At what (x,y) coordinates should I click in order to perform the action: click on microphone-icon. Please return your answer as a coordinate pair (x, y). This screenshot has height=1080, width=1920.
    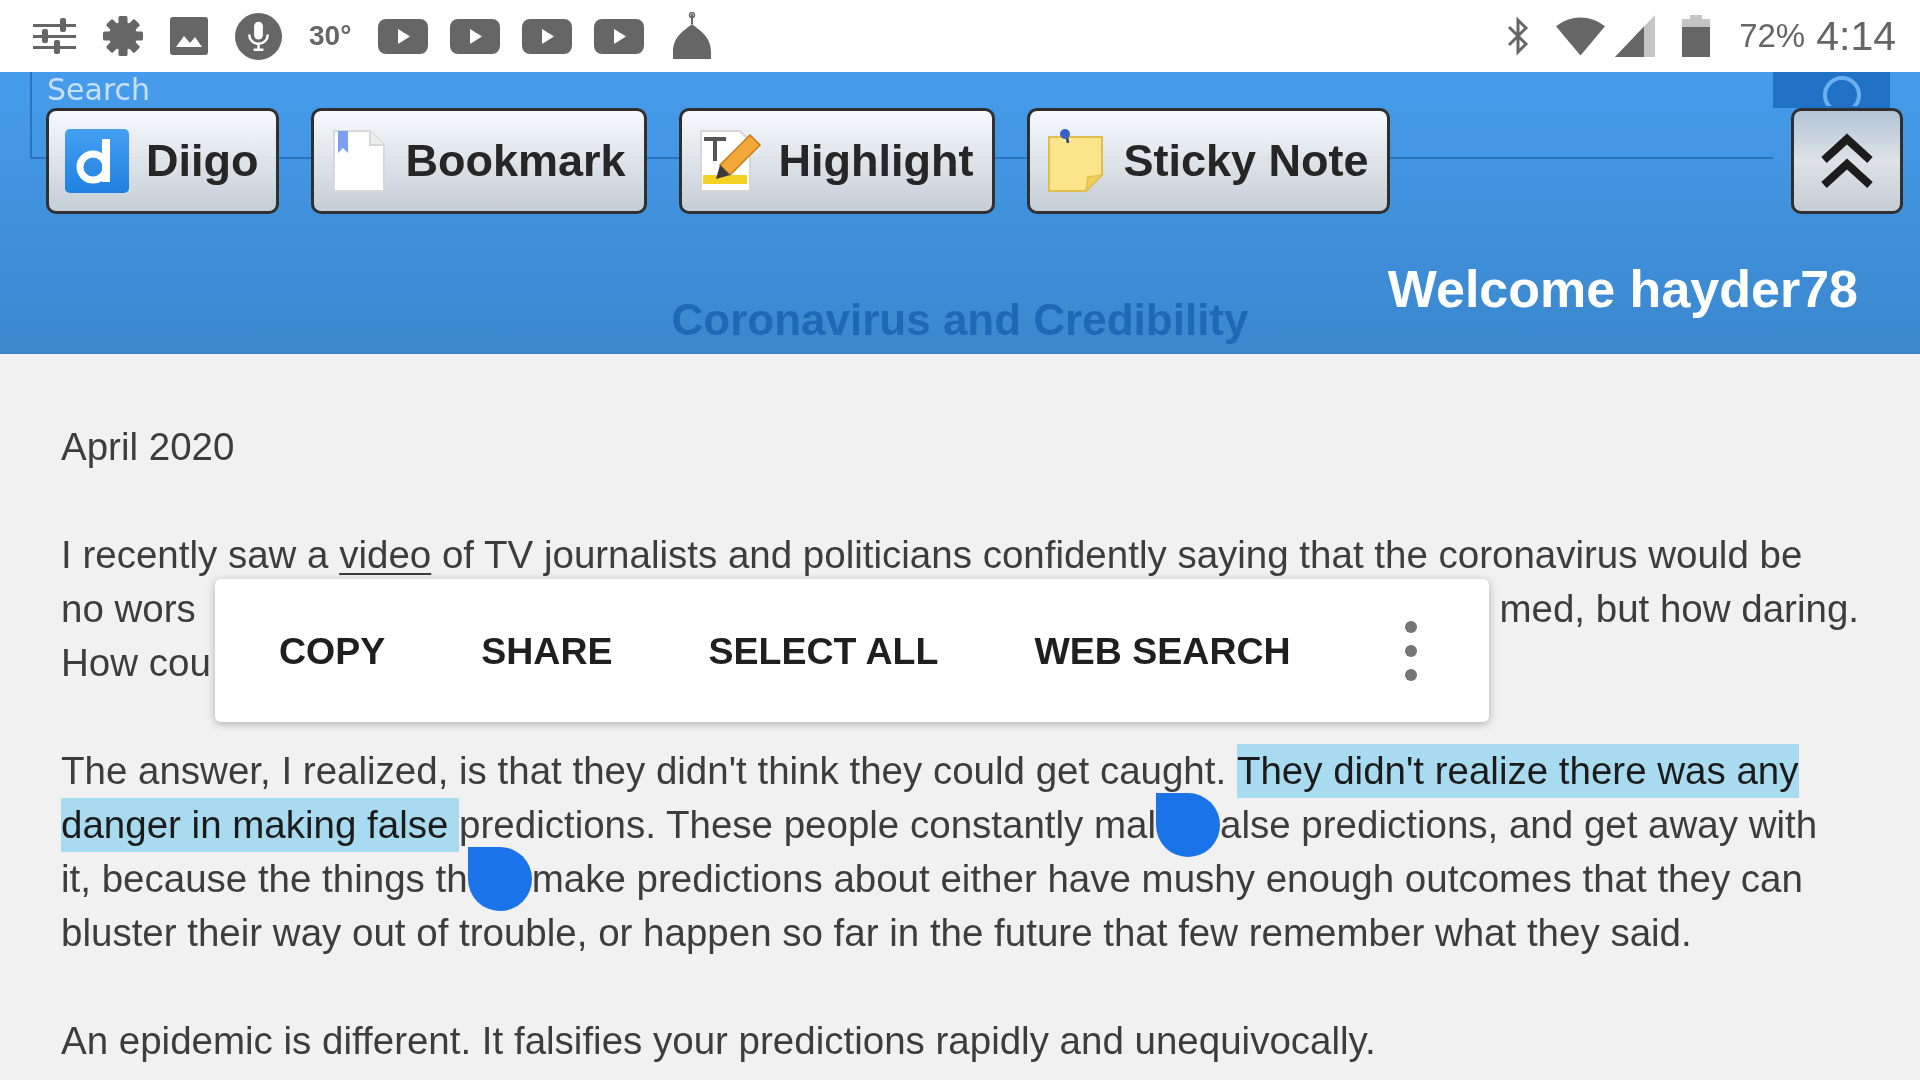
    Looking at the image, I should click on (258, 36).